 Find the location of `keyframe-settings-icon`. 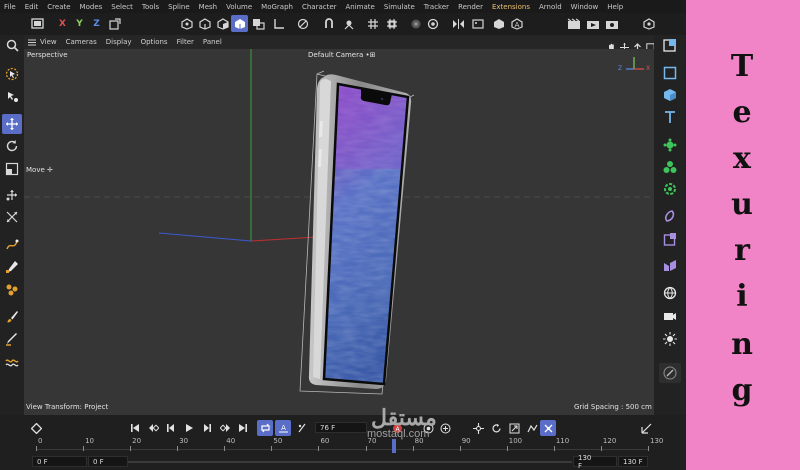

keyframe-settings-icon is located at coordinates (302, 428).